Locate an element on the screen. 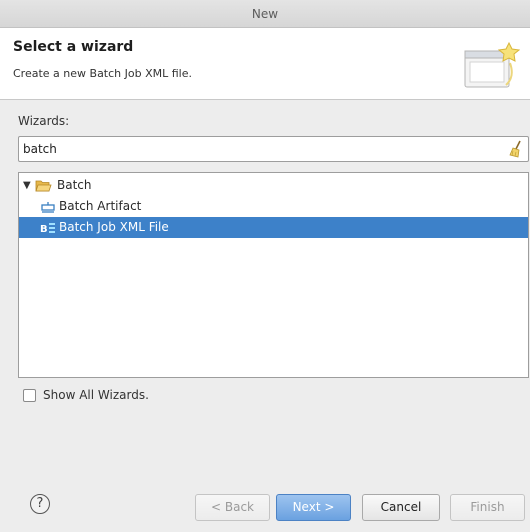 This screenshot has height=532, width=530. tree-item-batch-artifact: Batch Artifact is located at coordinates (273, 206).